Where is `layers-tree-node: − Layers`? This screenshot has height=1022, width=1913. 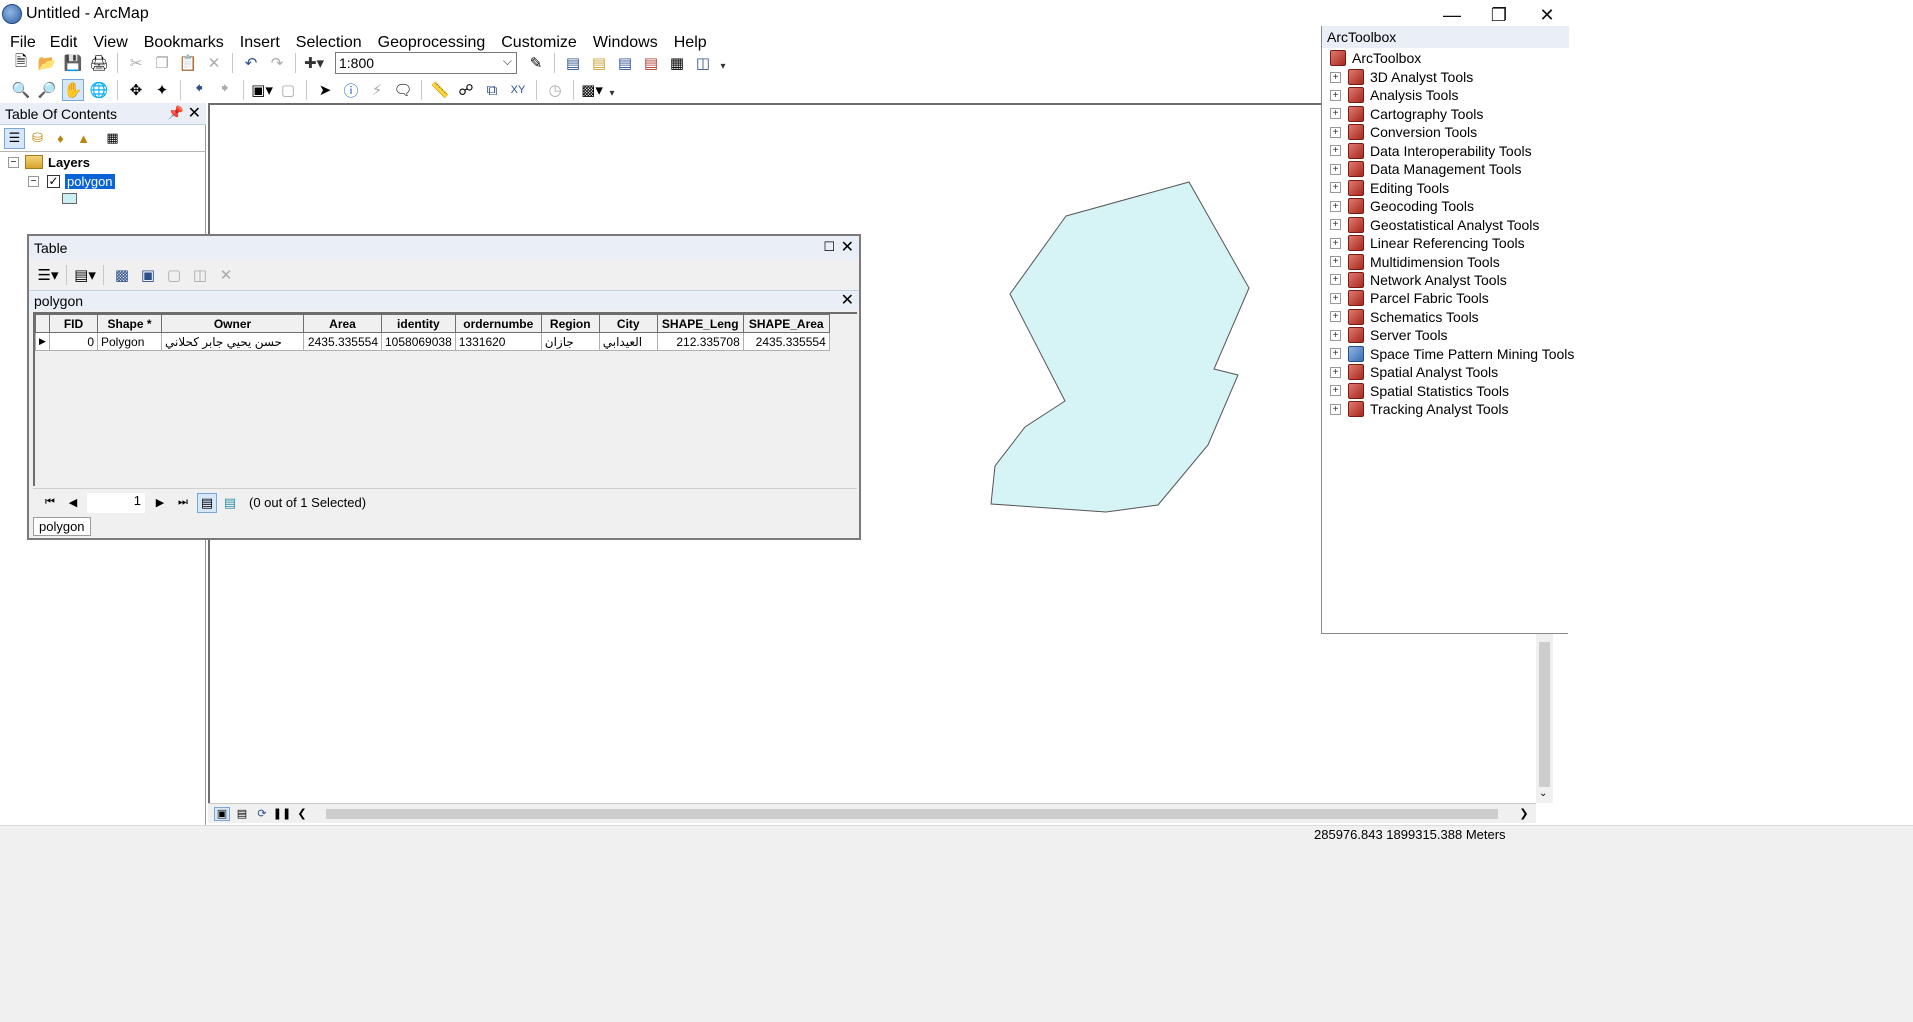 layers-tree-node: − Layers is located at coordinates (49, 162).